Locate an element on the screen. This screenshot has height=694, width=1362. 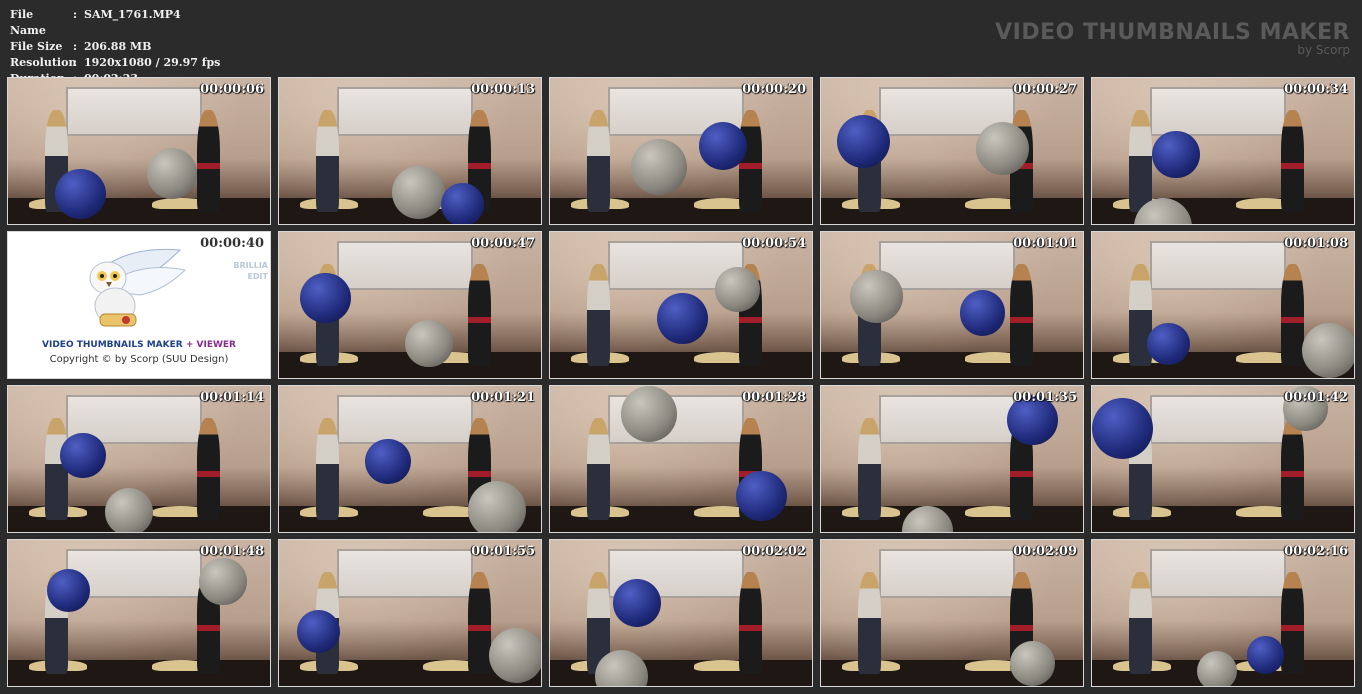
thumbnail-frame: 00:01:35 is located at coordinates (952, 459).